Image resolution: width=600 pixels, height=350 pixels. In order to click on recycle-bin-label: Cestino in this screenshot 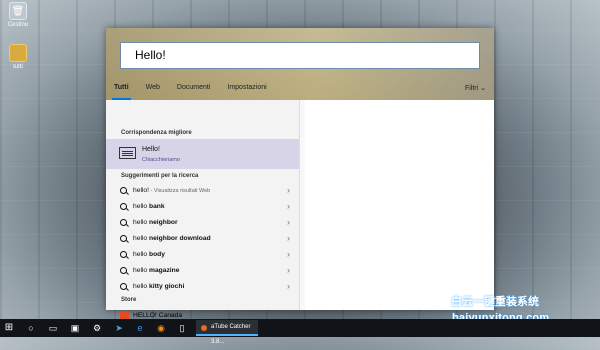, I will do `click(18, 25)`.